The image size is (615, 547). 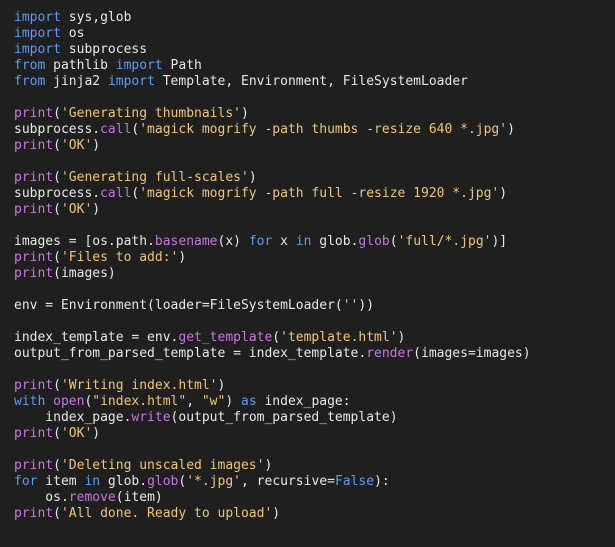 What do you see at coordinates (354, 481) in the screenshot?
I see `code-token-bool: False` at bounding box center [354, 481].